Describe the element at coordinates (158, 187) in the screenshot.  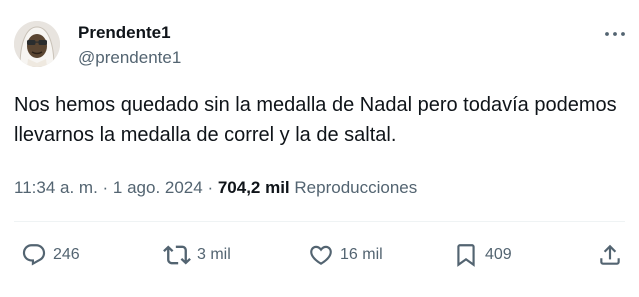
I see `tweet-date: 1 ago. 2024` at that location.